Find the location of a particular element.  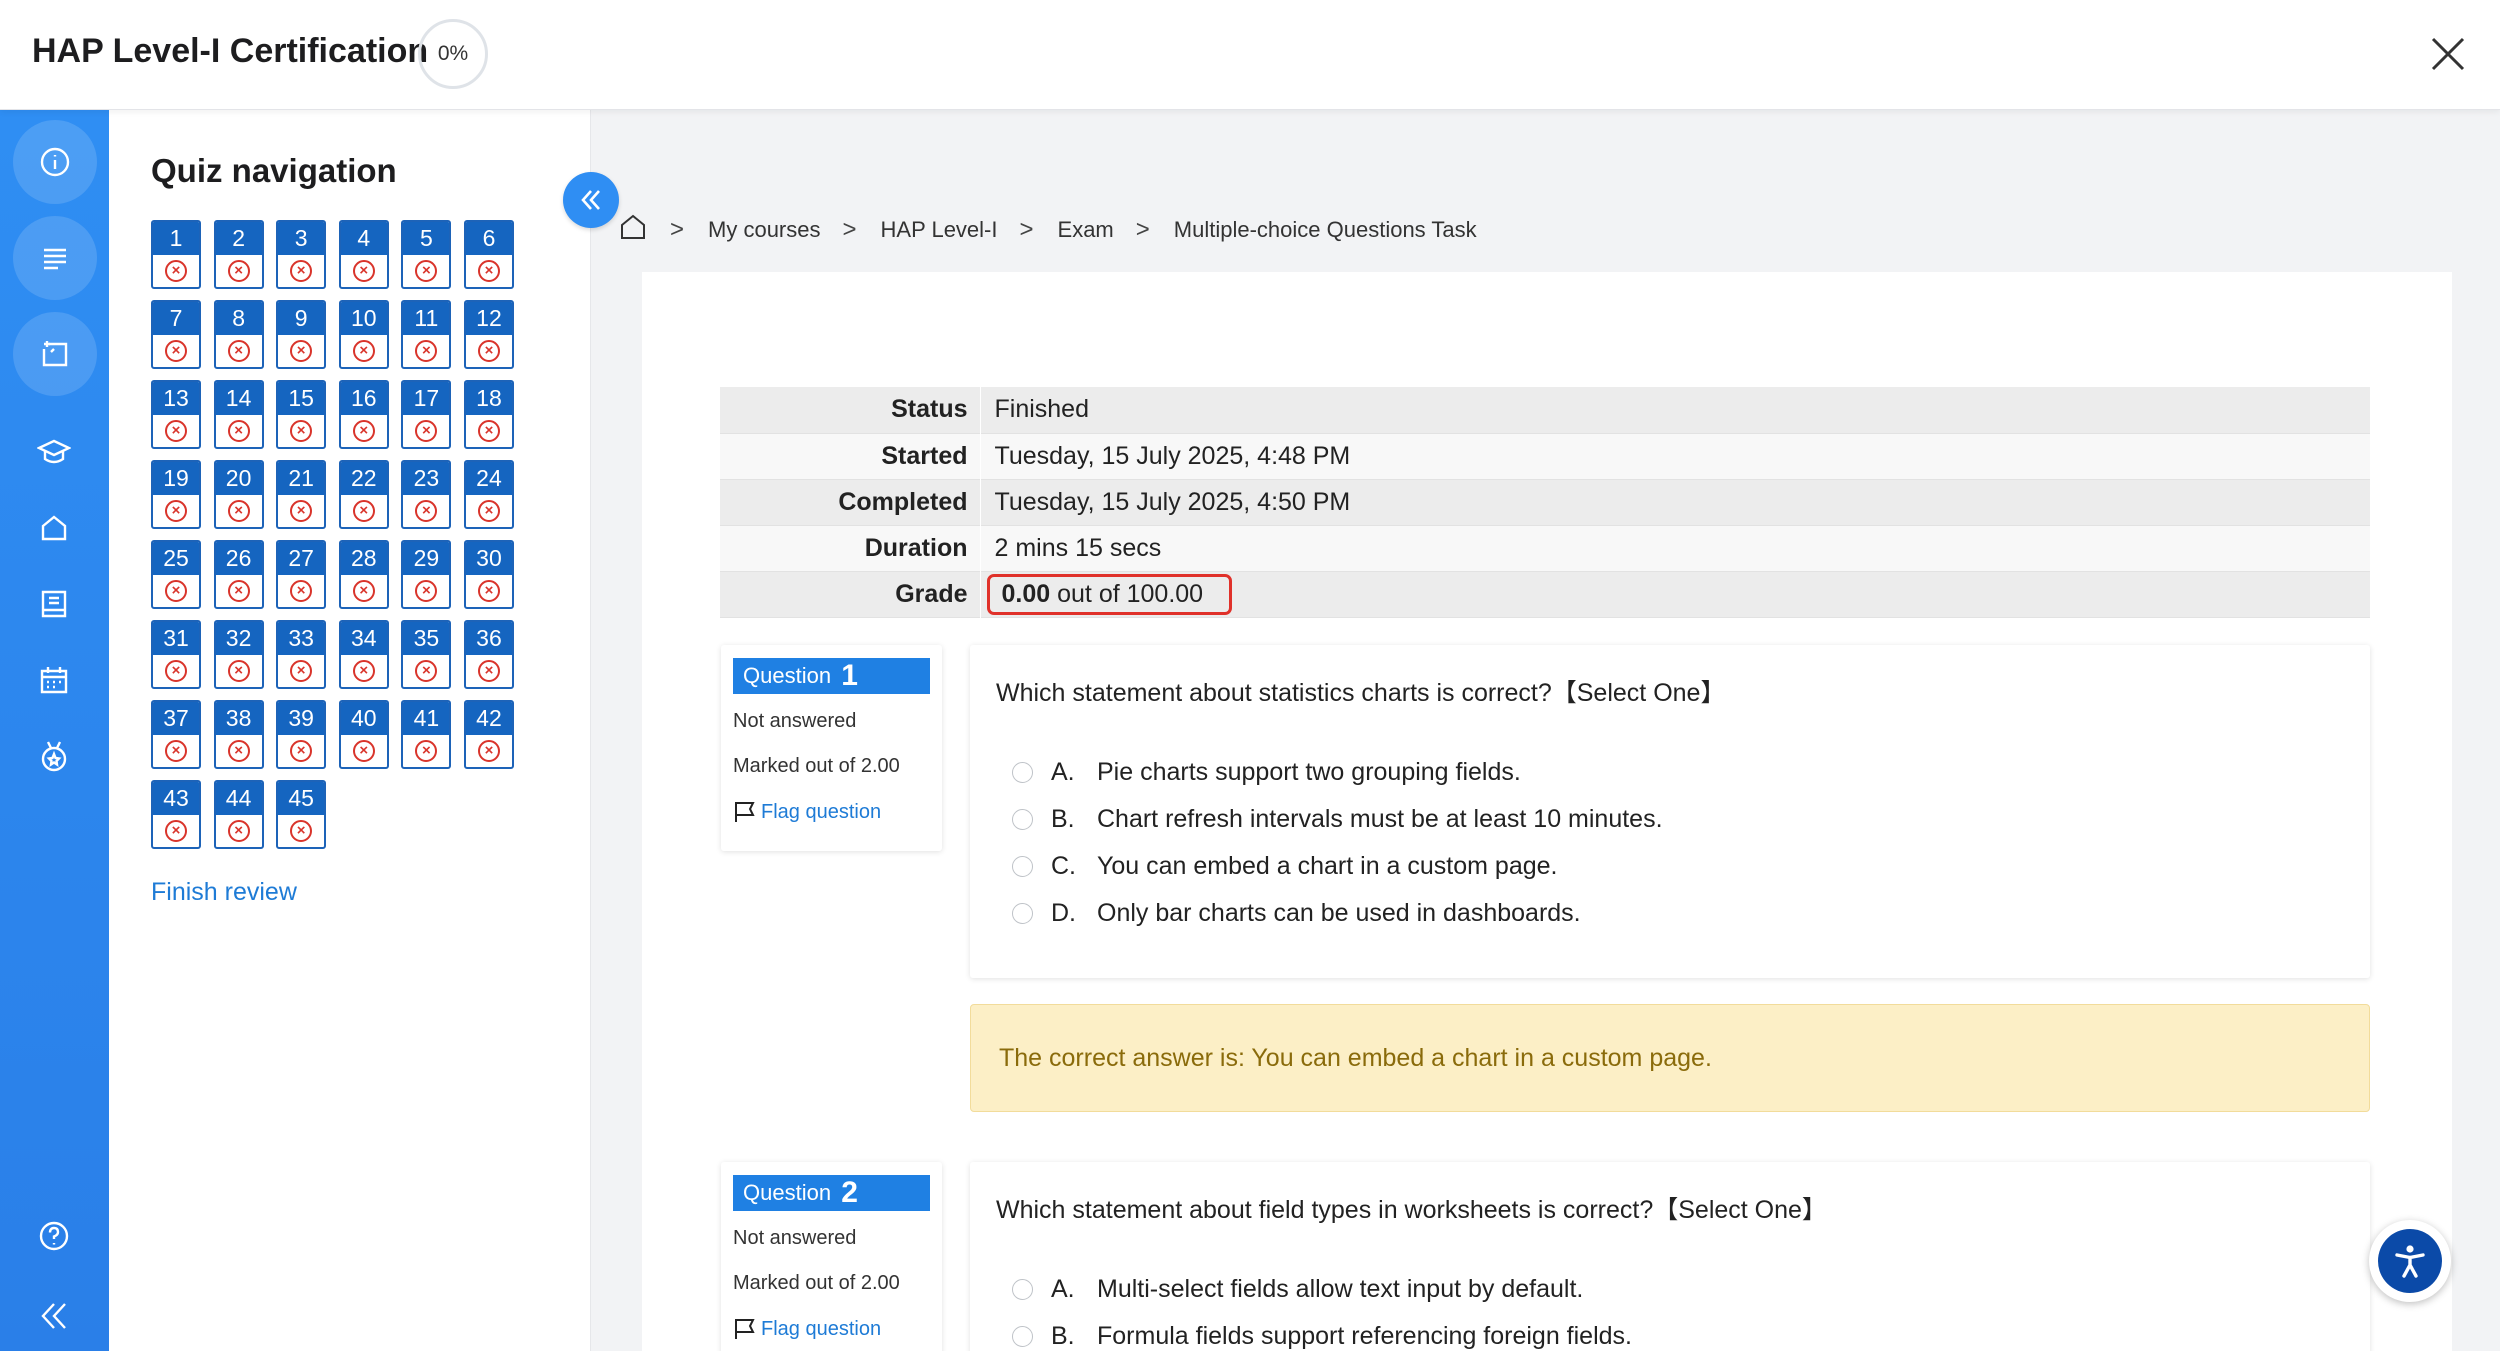

quiz-nav-question: 1 × is located at coordinates (176, 254).